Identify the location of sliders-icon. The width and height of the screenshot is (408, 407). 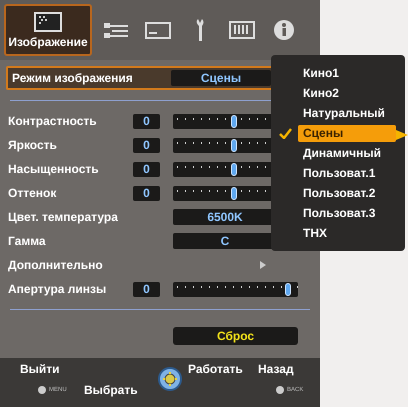
(116, 30).